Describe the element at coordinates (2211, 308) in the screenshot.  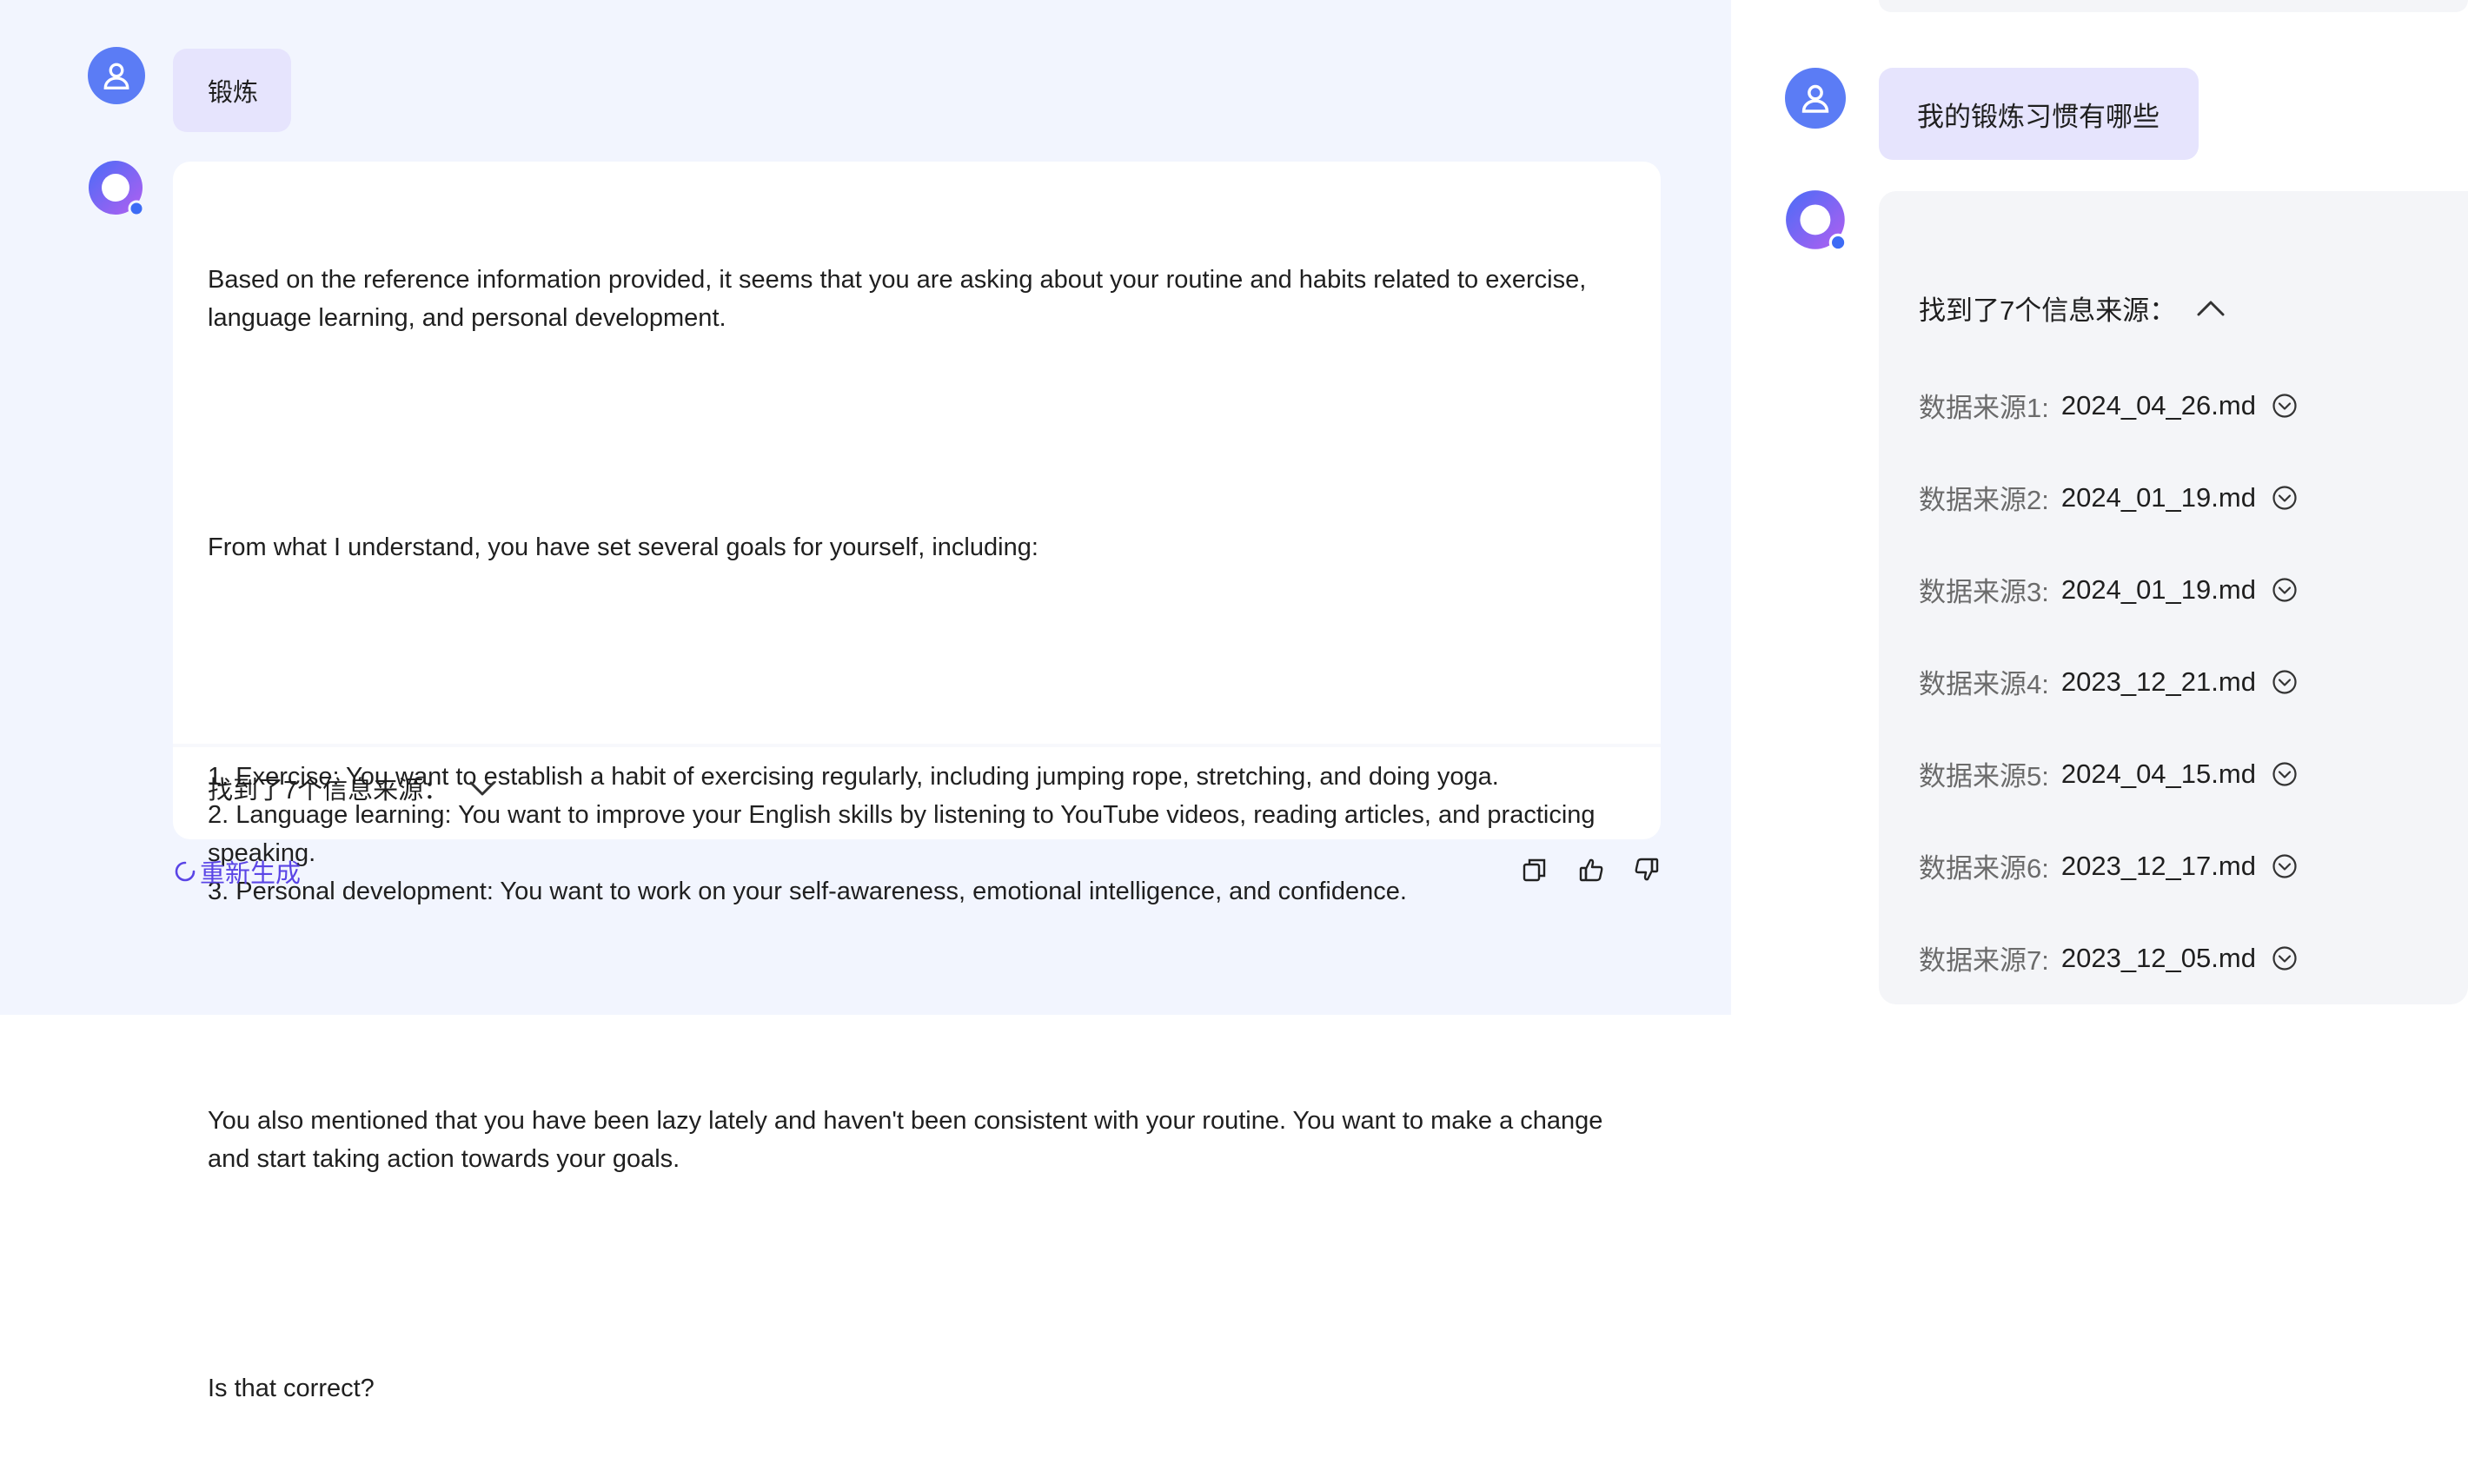
I see `chevron-up-icon` at that location.